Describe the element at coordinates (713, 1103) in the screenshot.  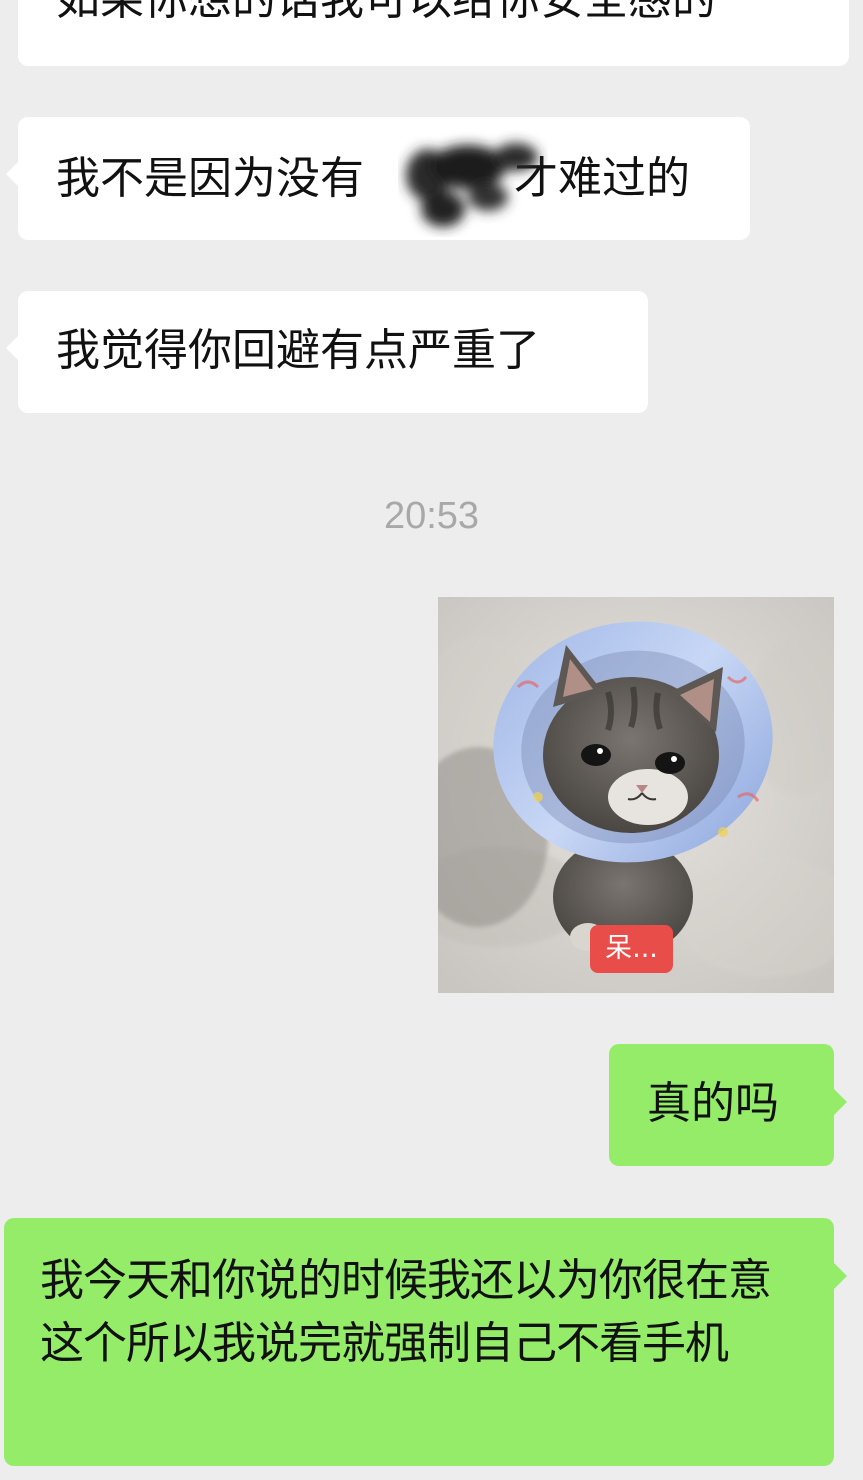
I see `message-text: 真的吗` at that location.